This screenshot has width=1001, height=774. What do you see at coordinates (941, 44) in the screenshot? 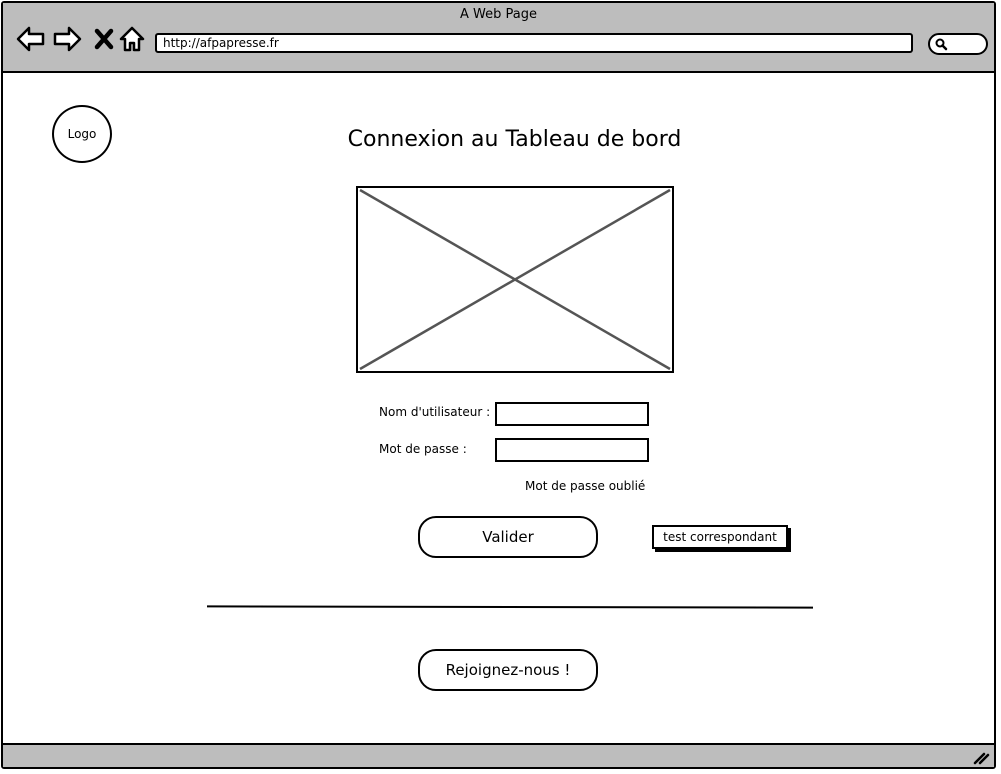
I see `search-icon` at bounding box center [941, 44].